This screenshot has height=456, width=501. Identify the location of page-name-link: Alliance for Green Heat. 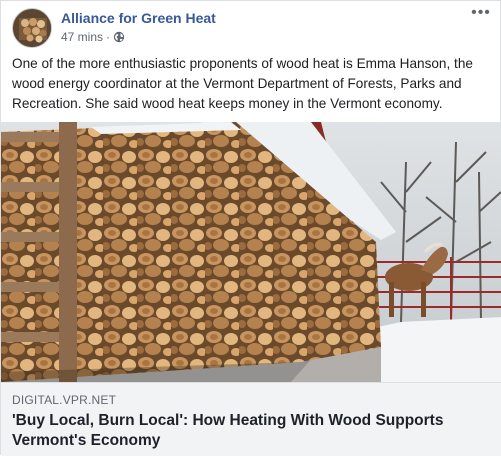
(138, 18).